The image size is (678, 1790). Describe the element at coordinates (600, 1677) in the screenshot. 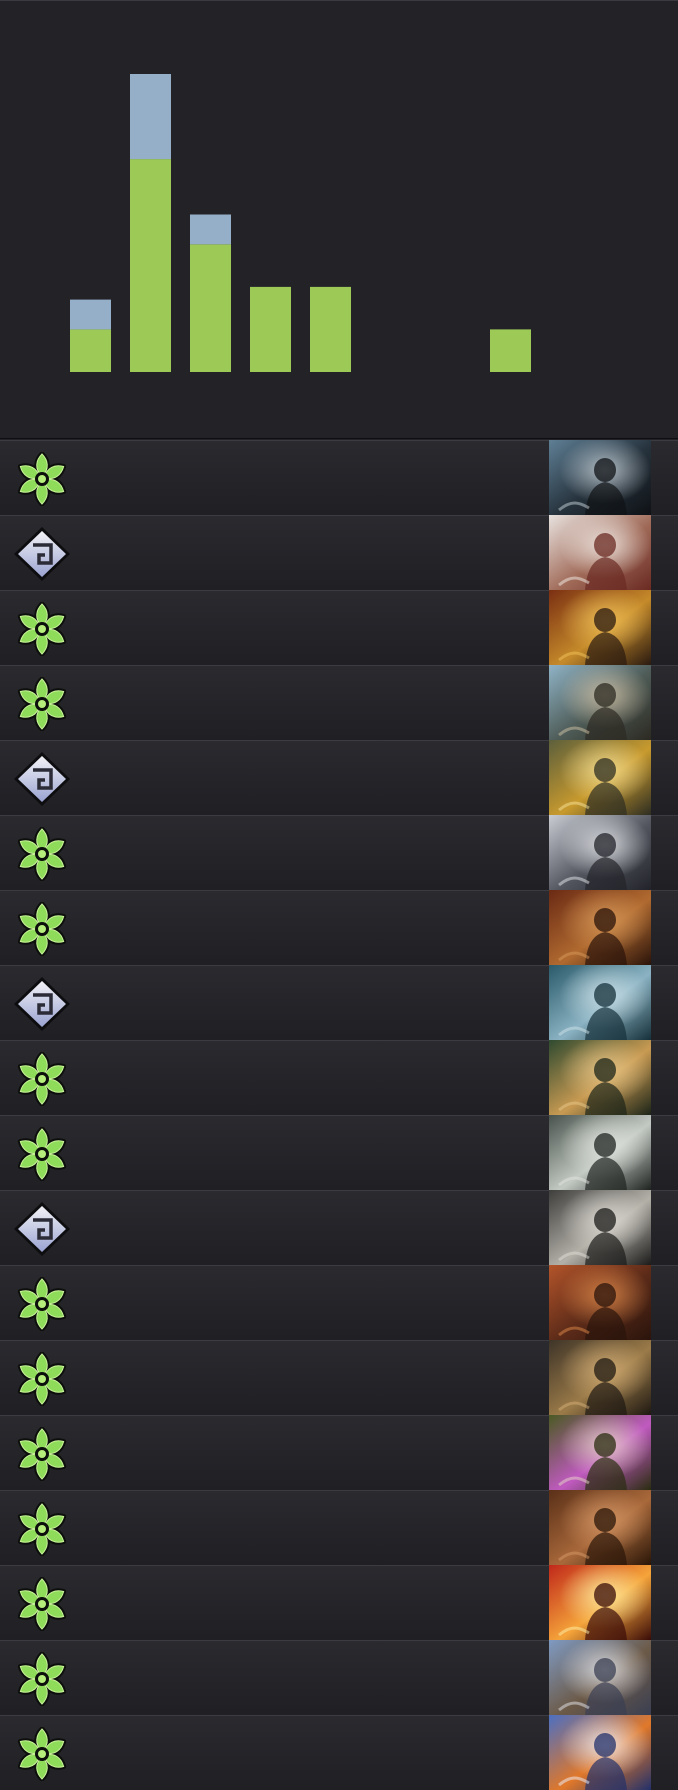

I see `card-art-antlered-helm-warrior` at that location.